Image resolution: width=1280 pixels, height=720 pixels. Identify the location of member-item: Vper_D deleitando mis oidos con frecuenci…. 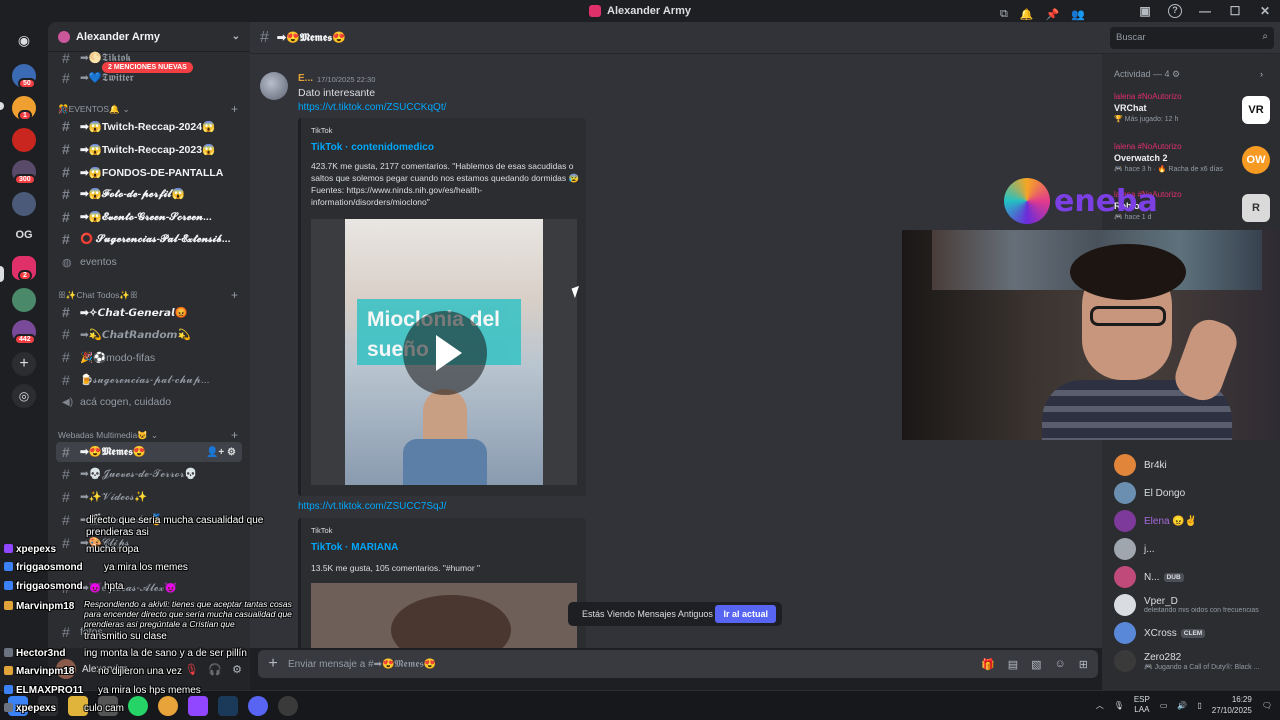
(1194, 605).